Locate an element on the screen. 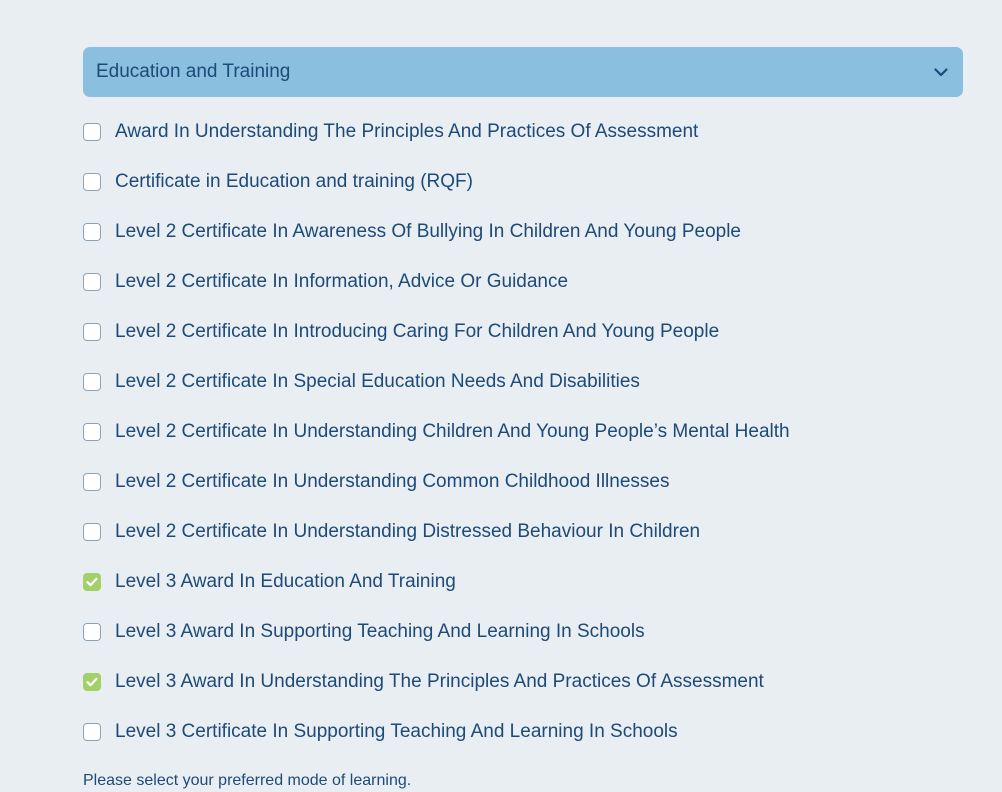 Image resolution: width=1002 pixels, height=792 pixels. chevron-down-icon is located at coordinates (941, 72).